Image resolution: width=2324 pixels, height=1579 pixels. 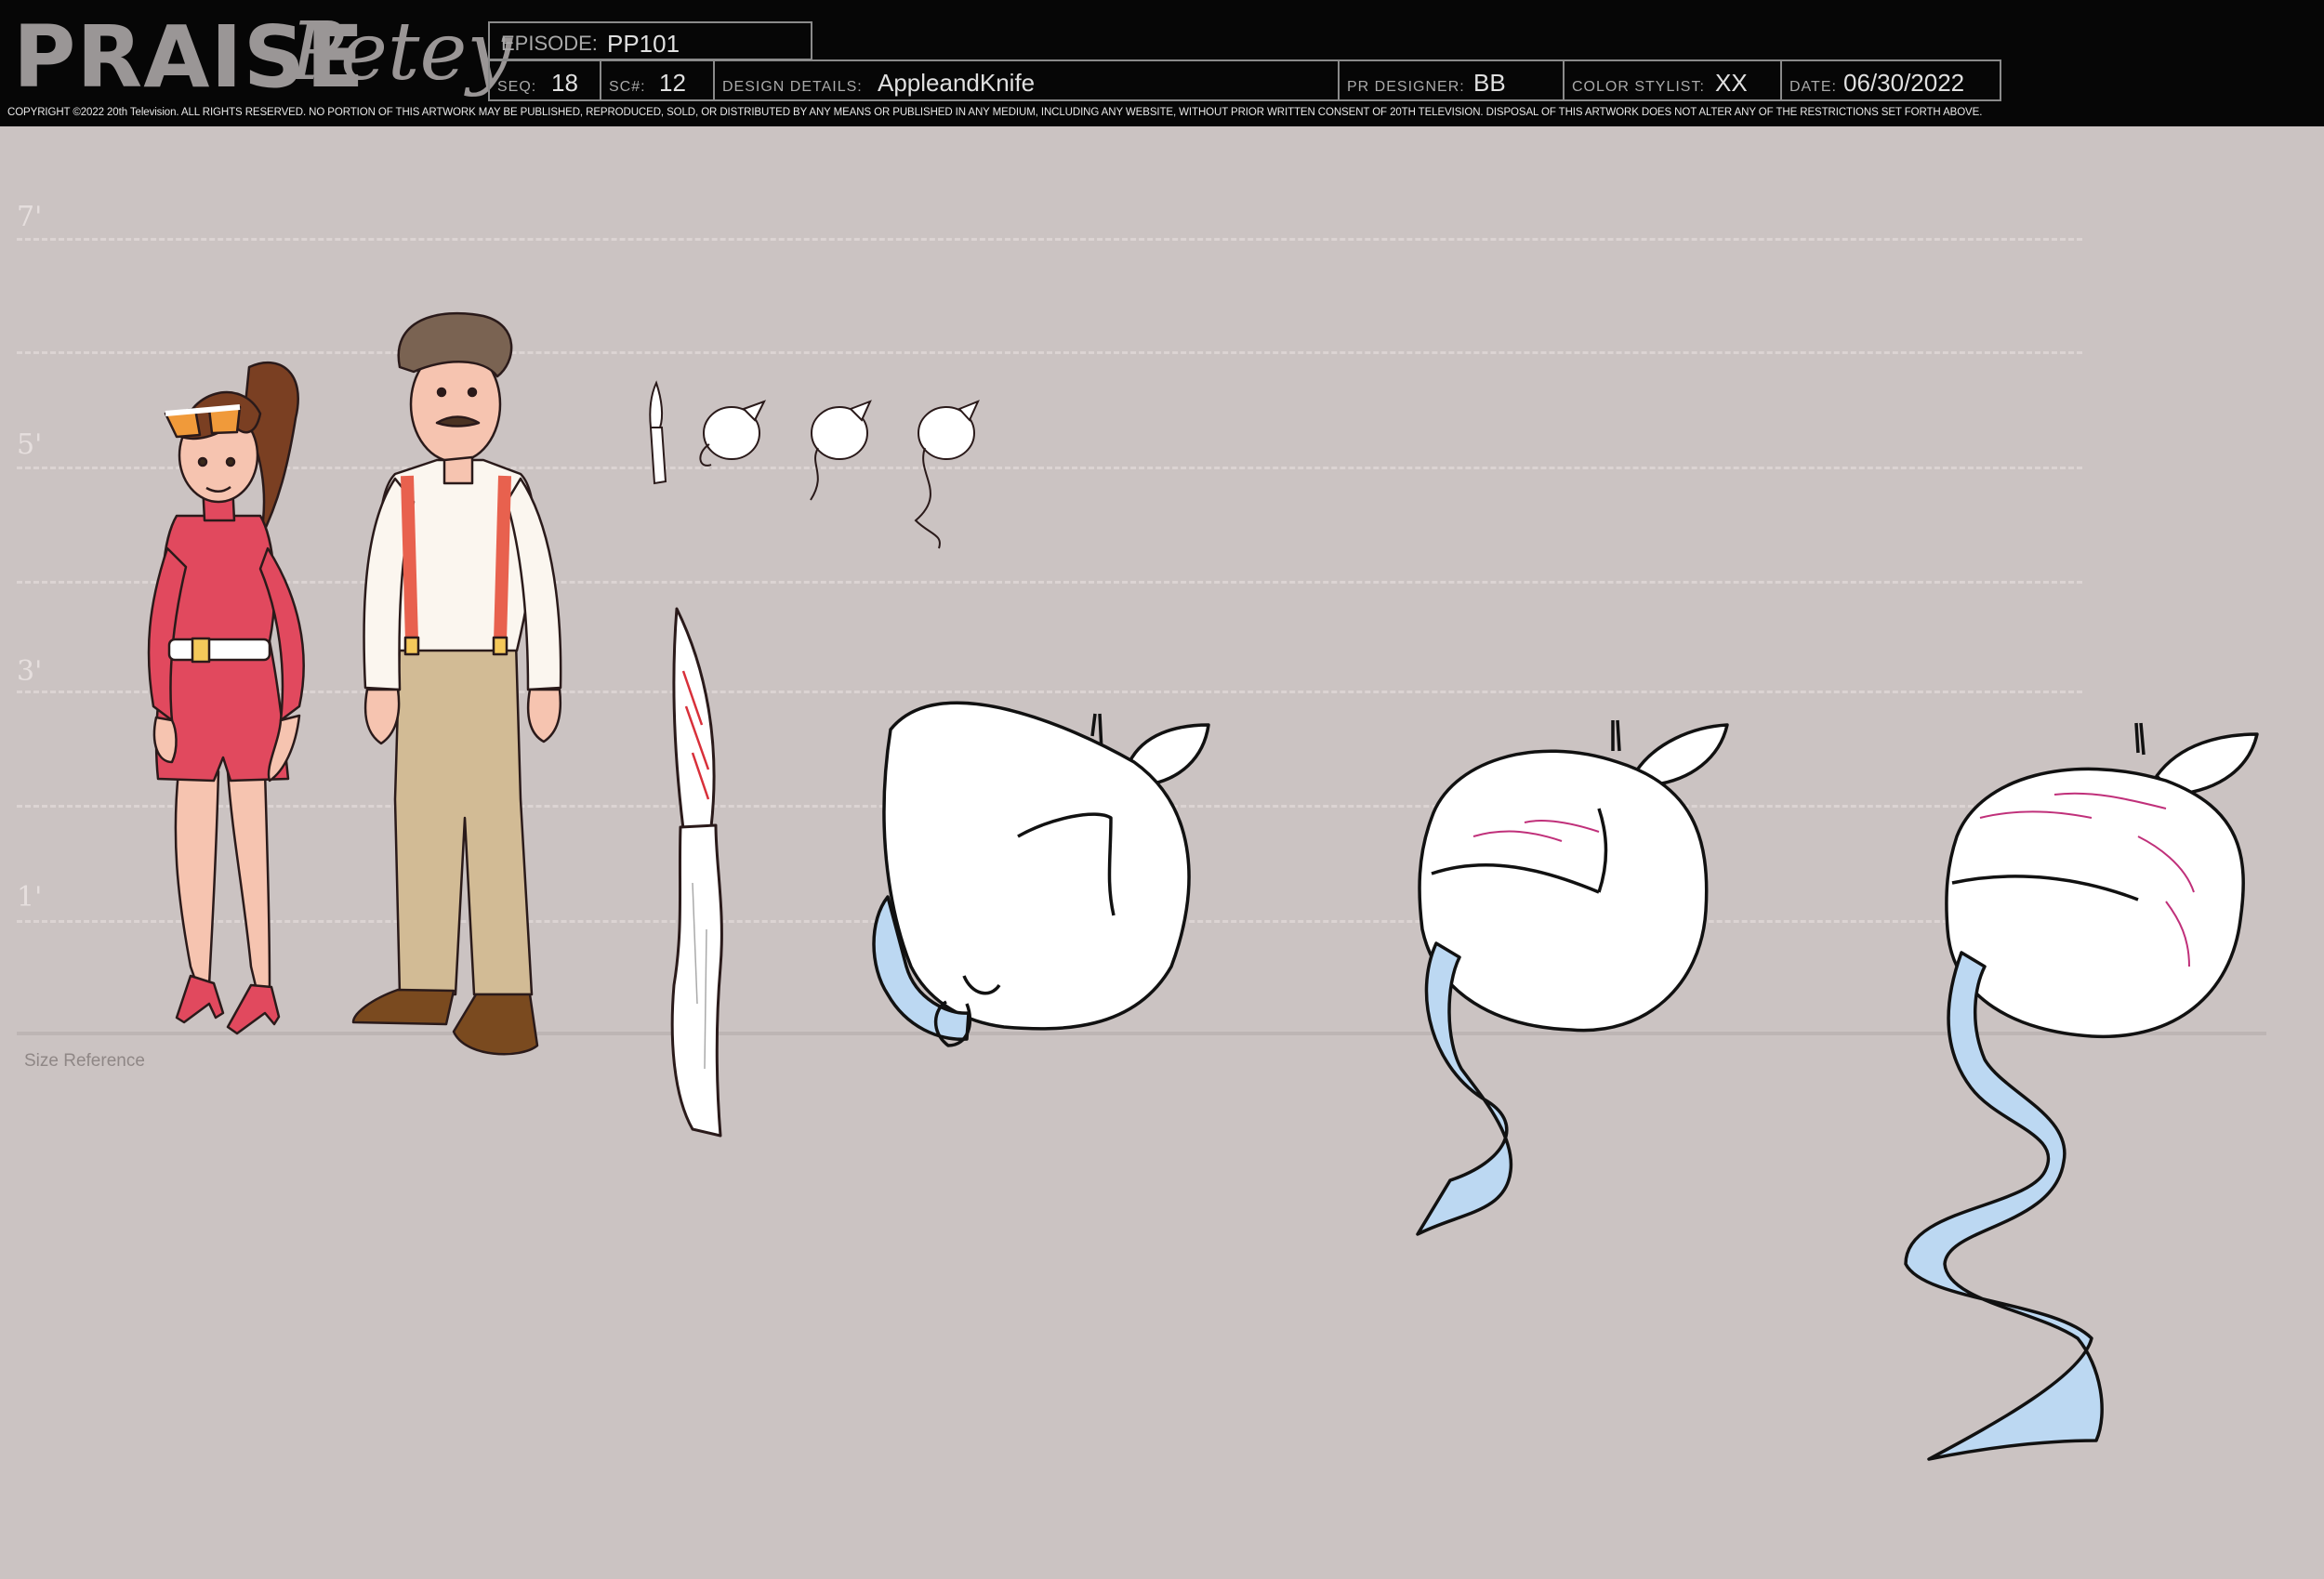 I want to click on man-character, so click(x=456, y=683).